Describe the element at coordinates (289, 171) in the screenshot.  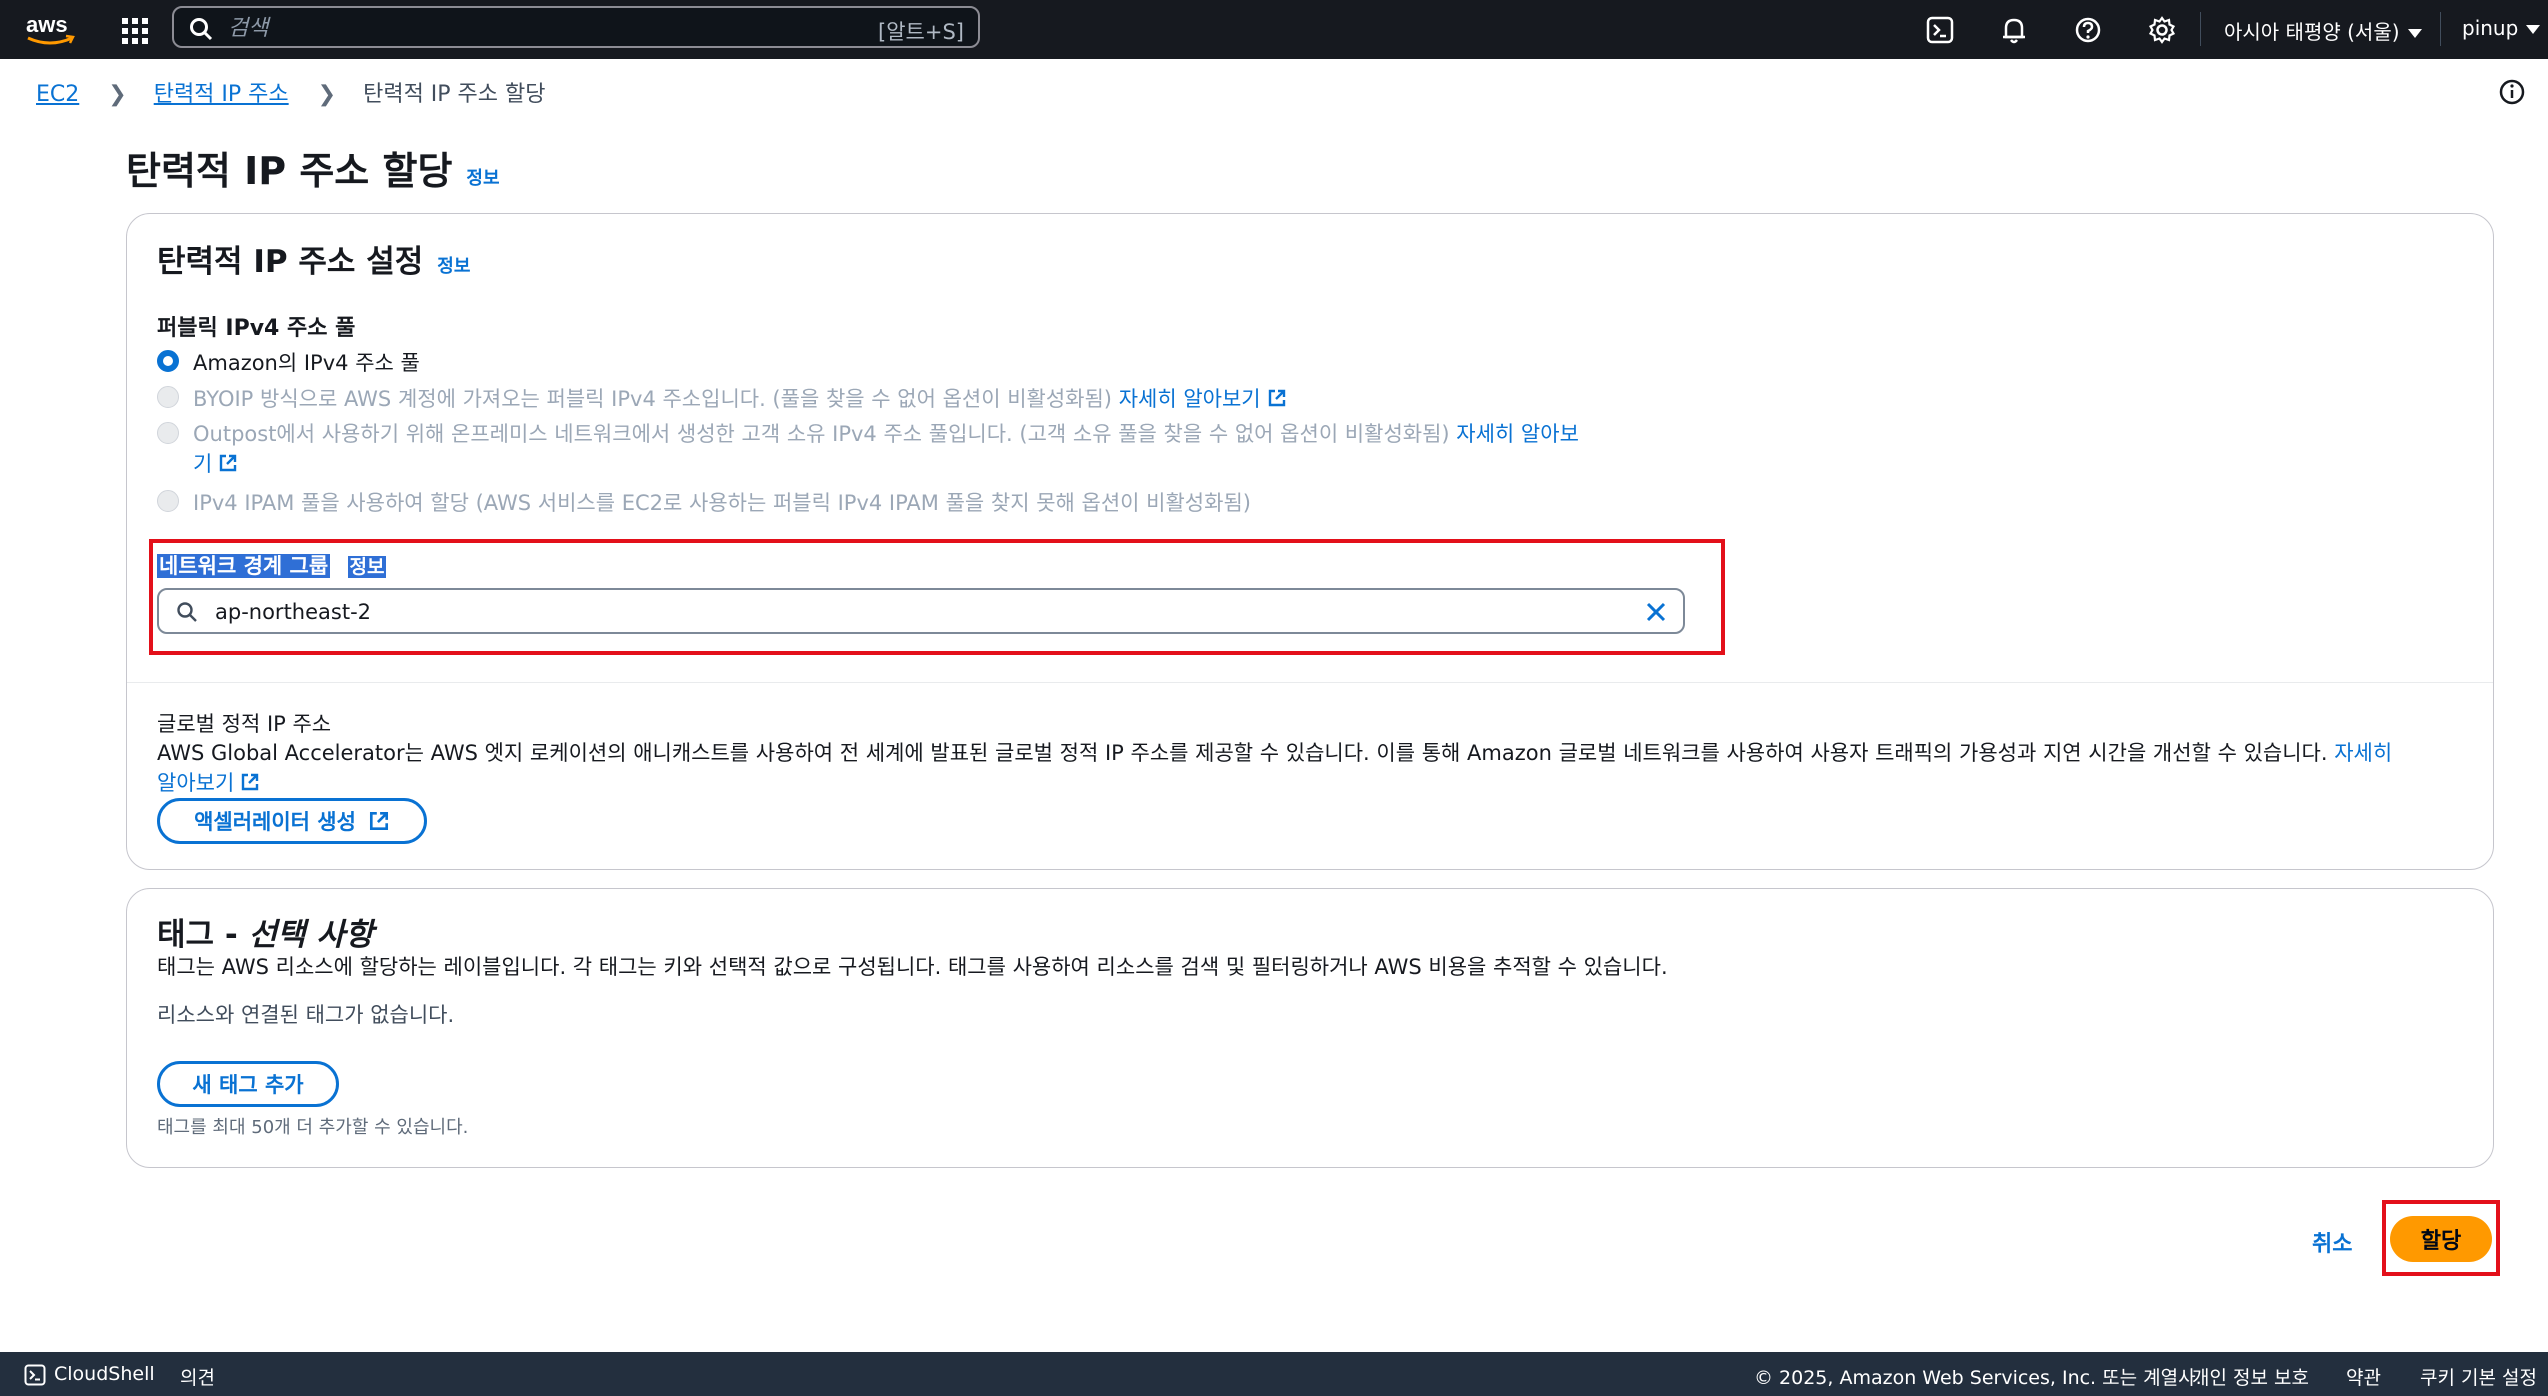
I see `page-title-text: 탄력적 IP 주소 할당` at that location.